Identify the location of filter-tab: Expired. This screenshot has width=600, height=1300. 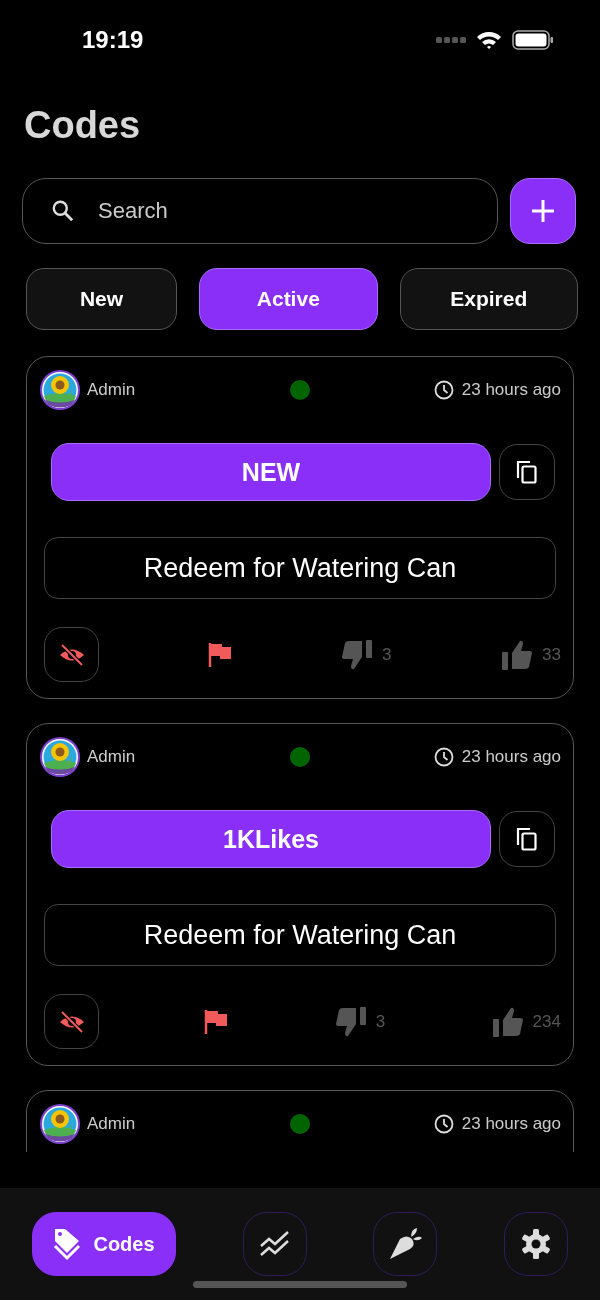
(488, 299).